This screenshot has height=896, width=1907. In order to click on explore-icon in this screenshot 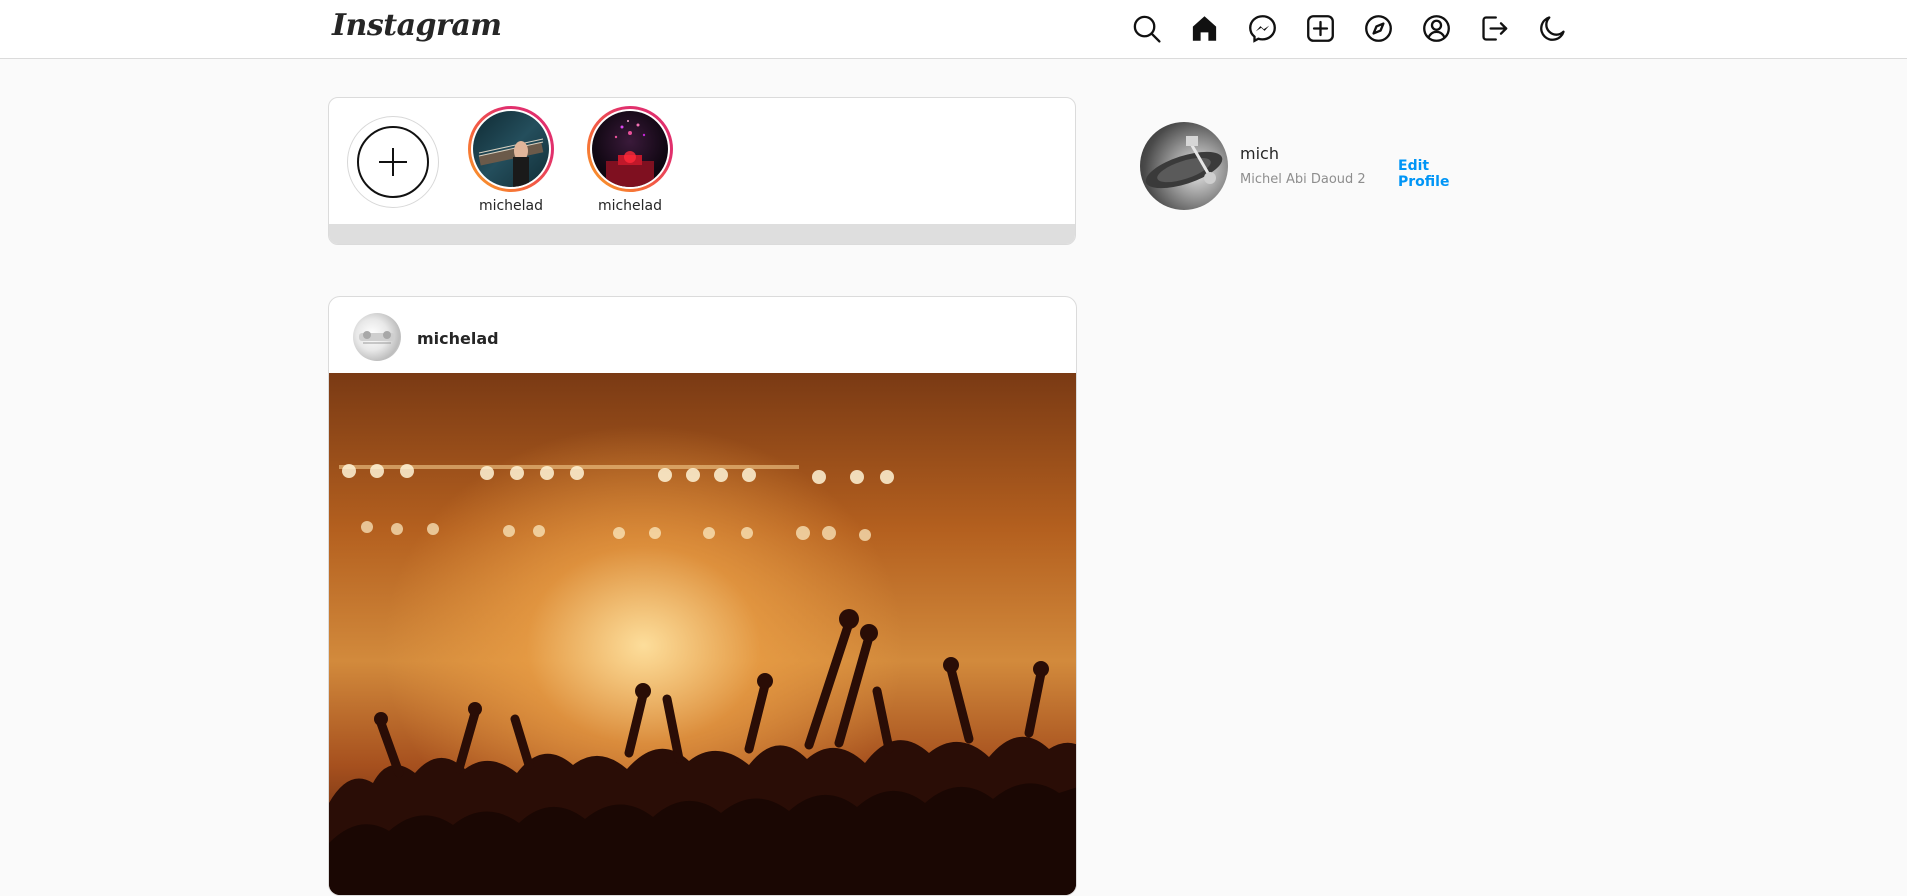, I will do `click(1378, 28)`.